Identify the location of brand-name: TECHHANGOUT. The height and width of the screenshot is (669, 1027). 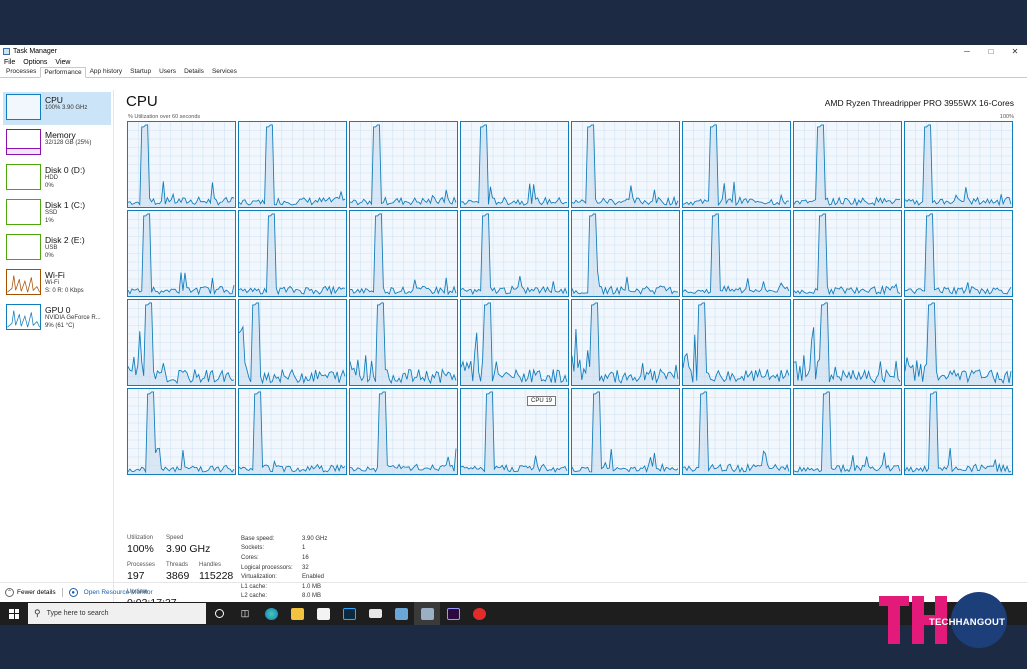
(967, 622).